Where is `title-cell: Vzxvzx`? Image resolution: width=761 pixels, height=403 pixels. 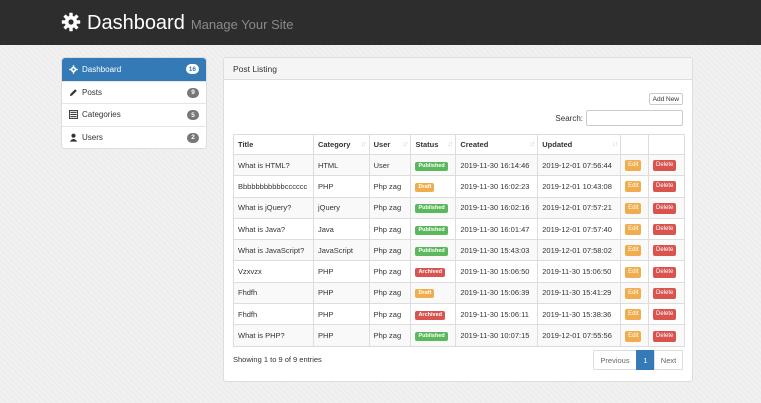
title-cell: Vzxvzx is located at coordinates (273, 271).